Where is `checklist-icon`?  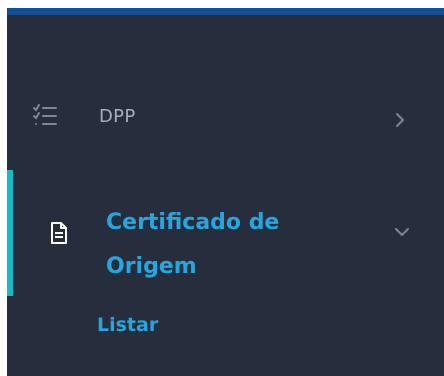
checklist-icon is located at coordinates (45, 115).